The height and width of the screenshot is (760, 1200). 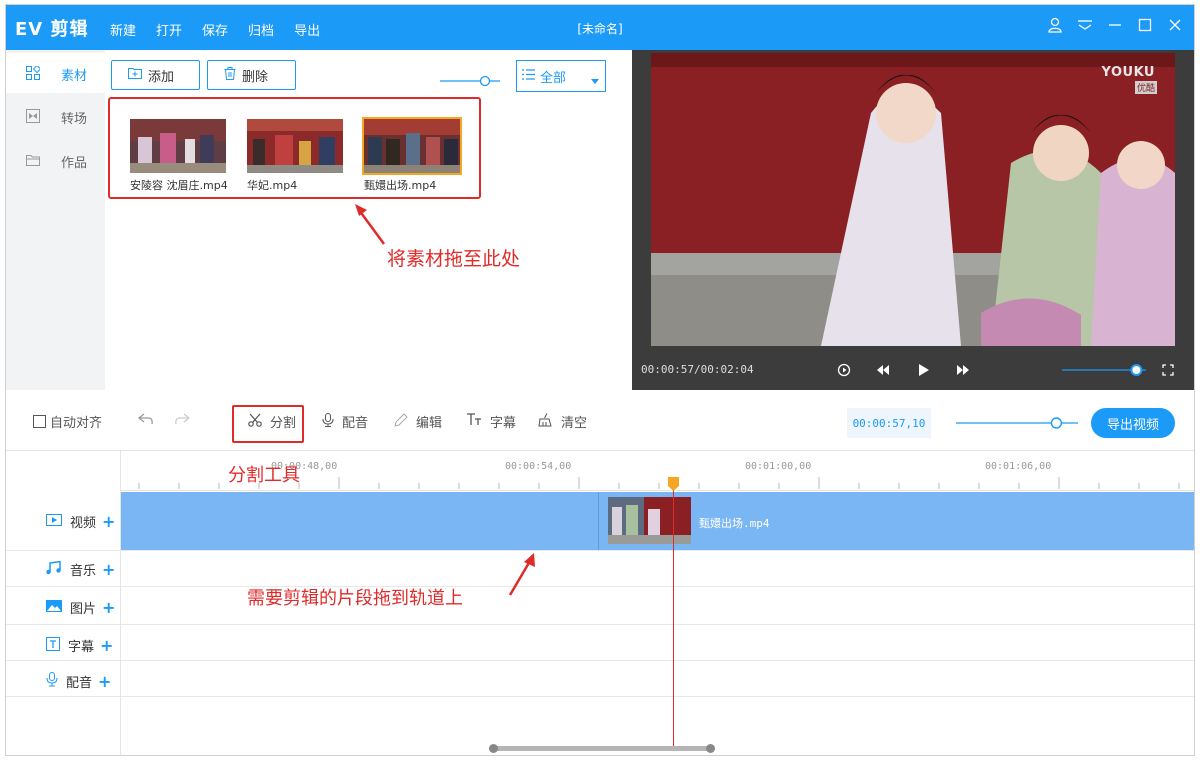 I want to click on delete-button: 删除, so click(x=251, y=75).